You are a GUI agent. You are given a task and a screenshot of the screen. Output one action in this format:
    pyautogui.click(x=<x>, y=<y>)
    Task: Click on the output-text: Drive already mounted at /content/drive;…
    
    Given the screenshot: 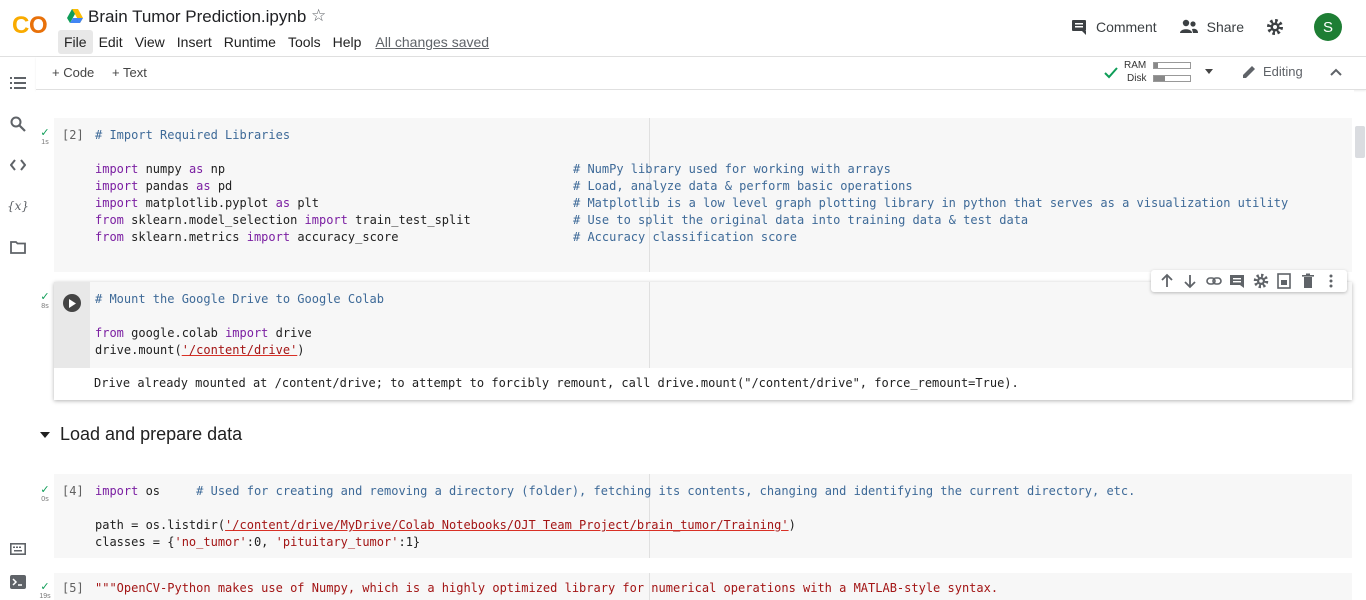 What is the action you would take?
    pyautogui.click(x=556, y=383)
    